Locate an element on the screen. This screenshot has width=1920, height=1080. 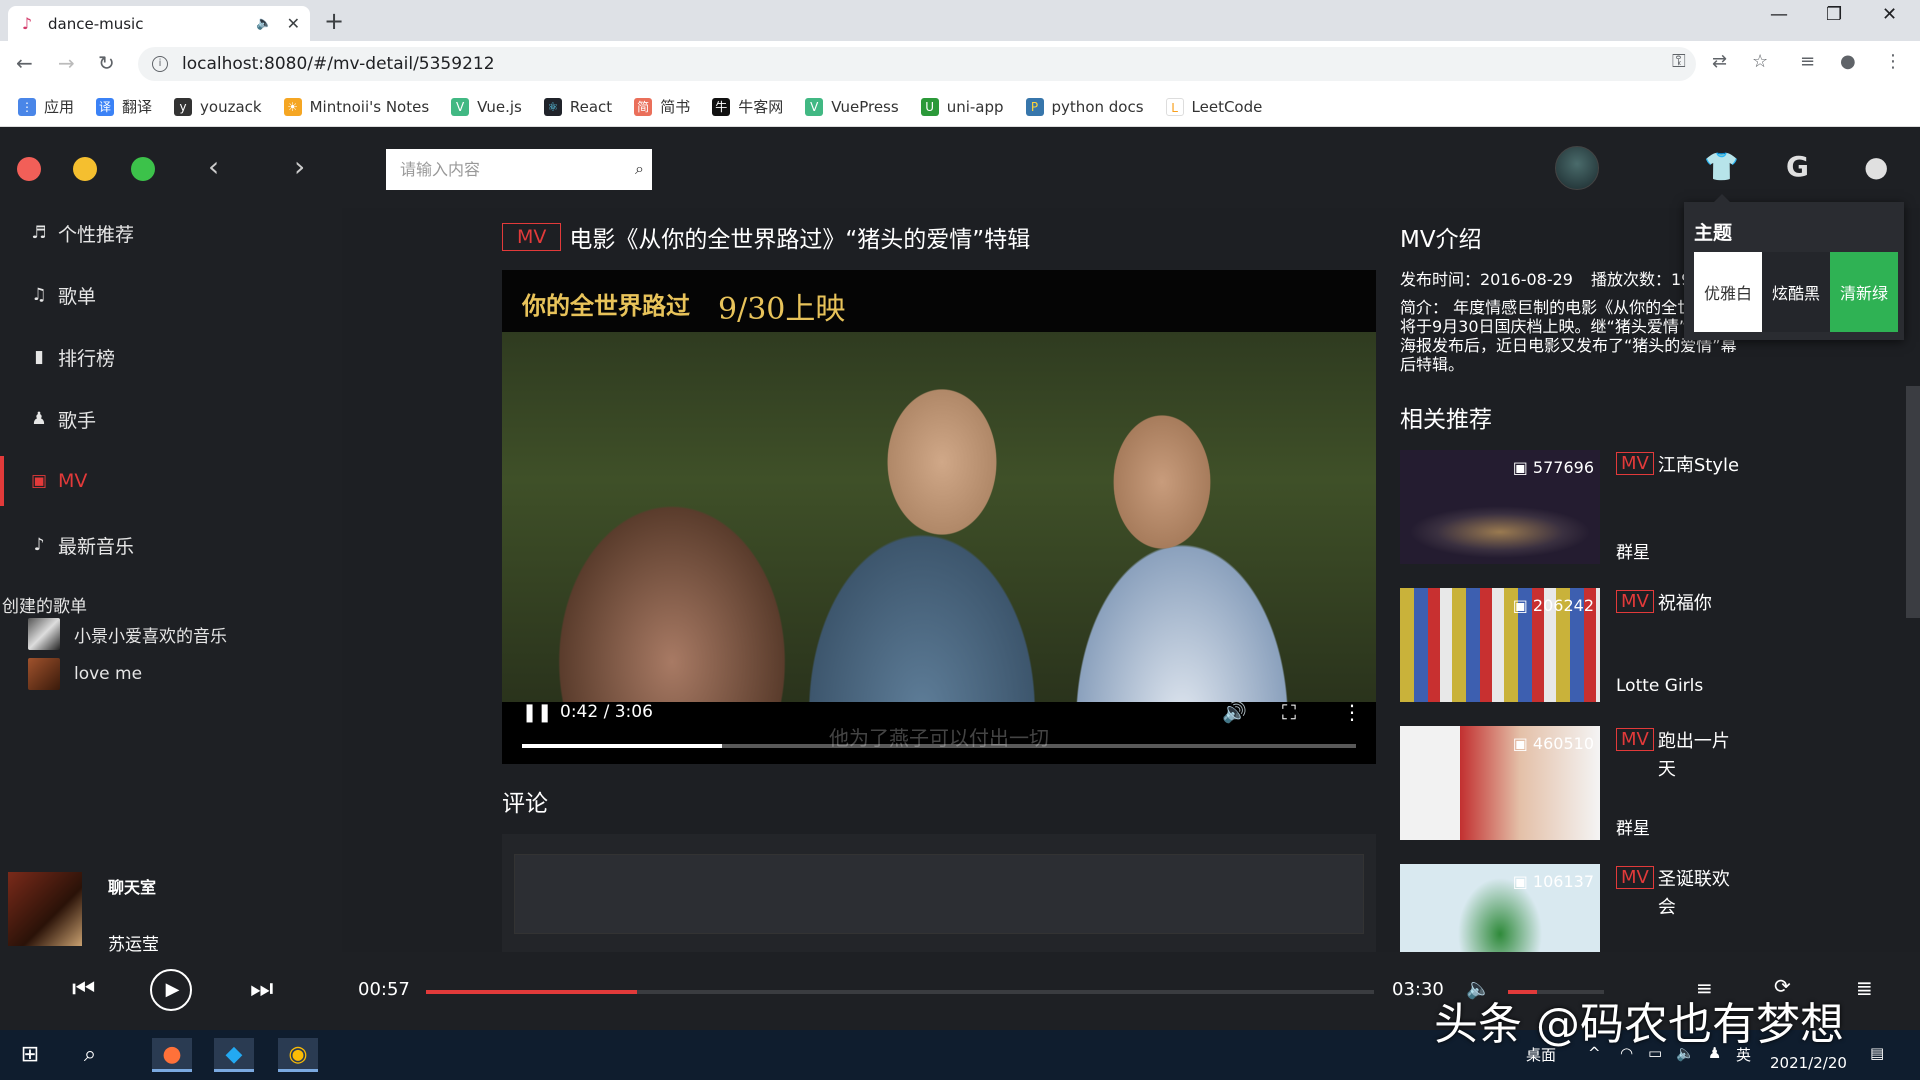
playlist-cover is located at coordinates (44, 674).